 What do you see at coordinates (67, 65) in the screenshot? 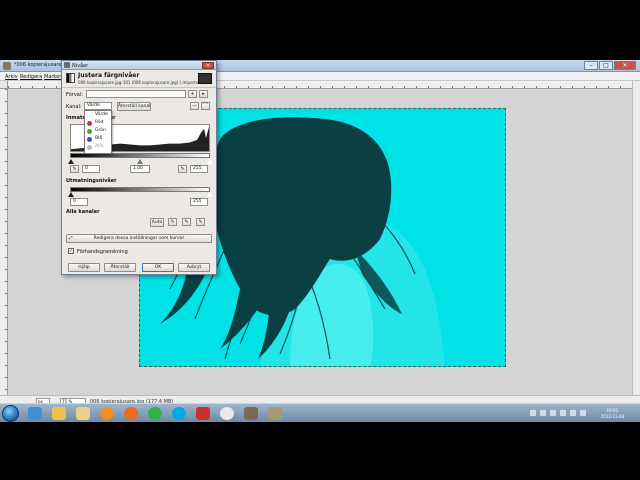
I see `levels-icon` at bounding box center [67, 65].